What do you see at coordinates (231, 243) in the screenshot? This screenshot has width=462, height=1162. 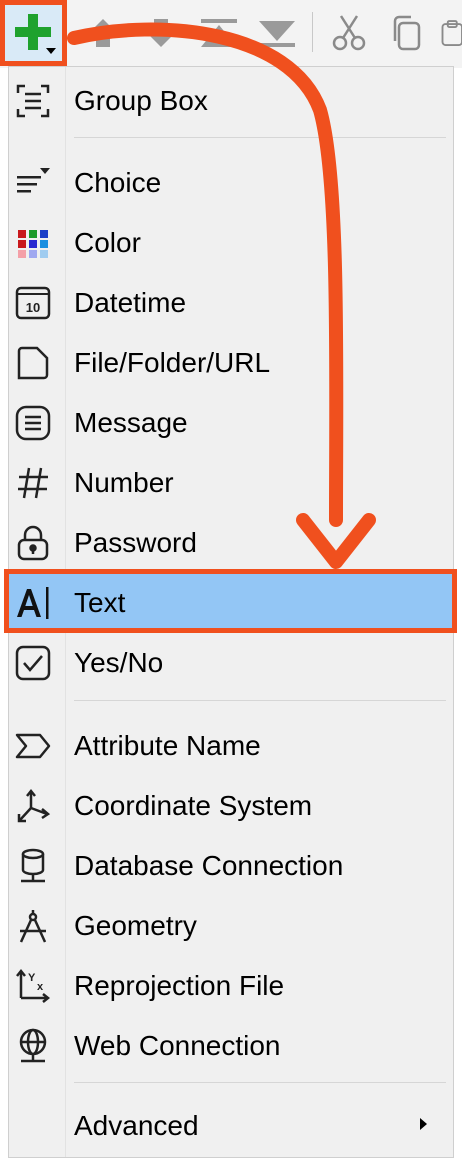 I see `menu-item-color: Color` at bounding box center [231, 243].